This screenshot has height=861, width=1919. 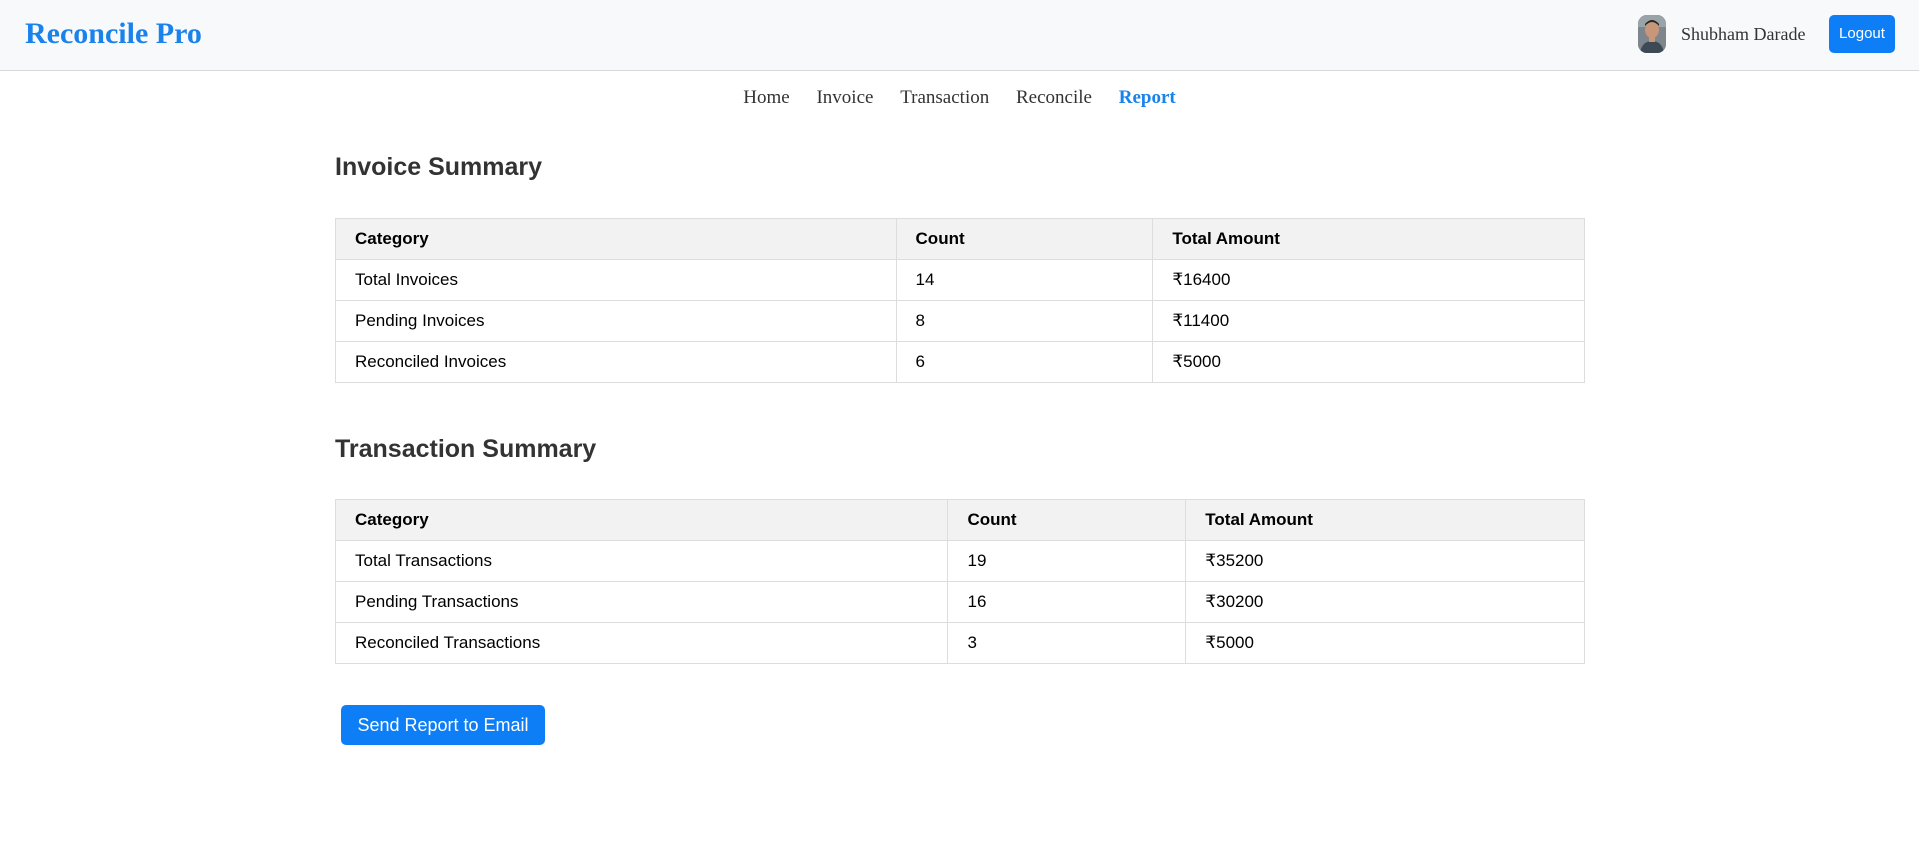 I want to click on category-cell: Pending Transactions, so click(x=641, y=602).